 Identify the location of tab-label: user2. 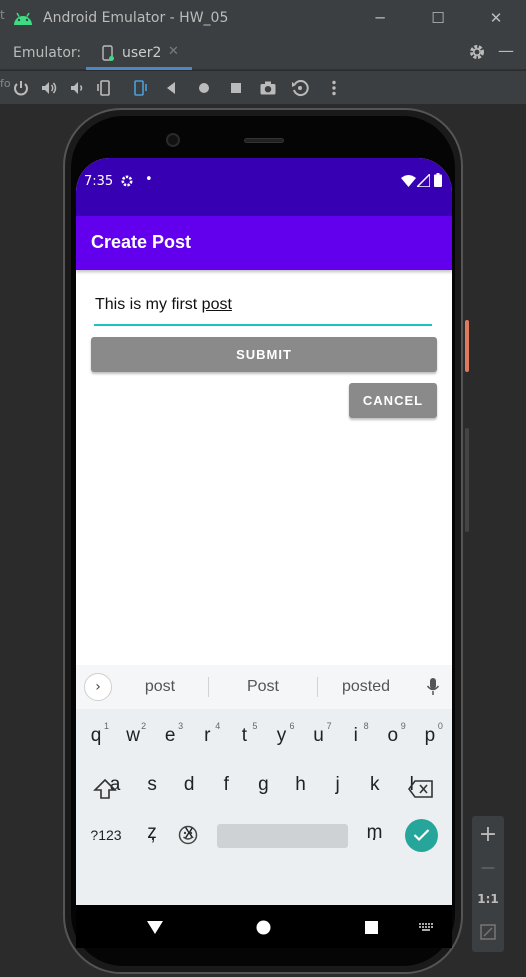
(142, 53).